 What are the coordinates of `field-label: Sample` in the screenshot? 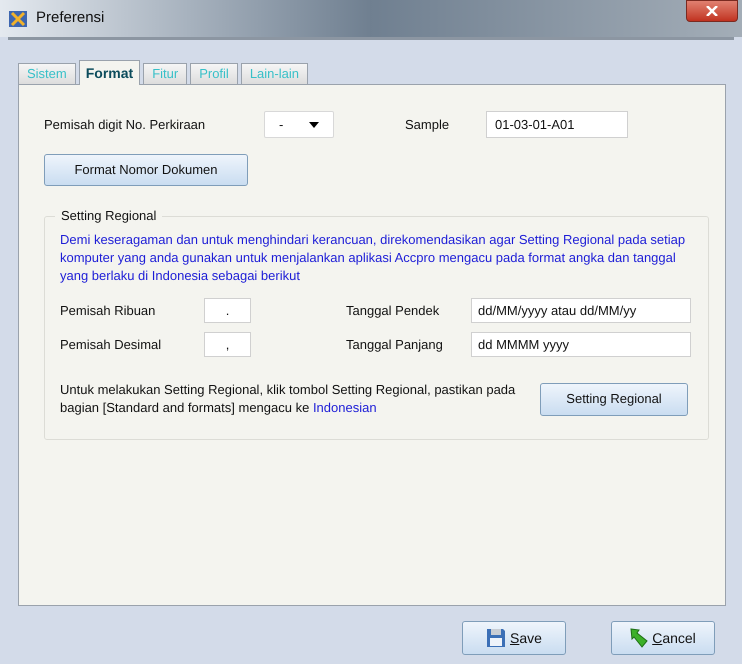 It's located at (427, 125).